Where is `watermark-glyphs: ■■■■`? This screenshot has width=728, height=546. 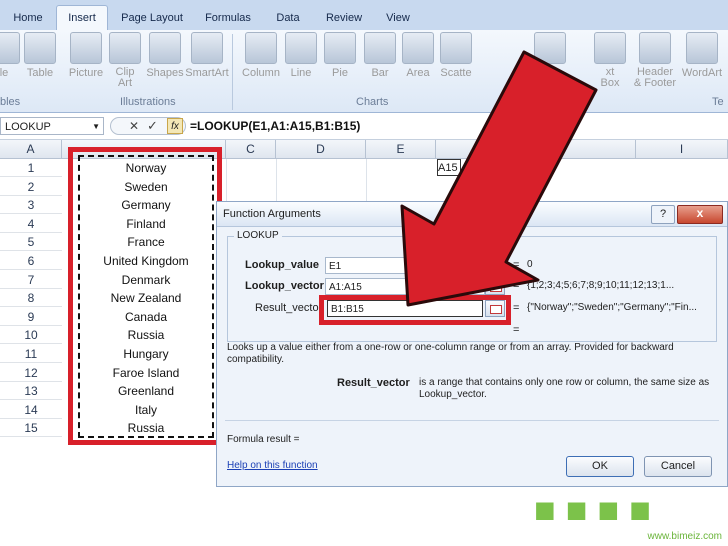
watermark-glyphs: ■■■■ is located at coordinates (597, 509).